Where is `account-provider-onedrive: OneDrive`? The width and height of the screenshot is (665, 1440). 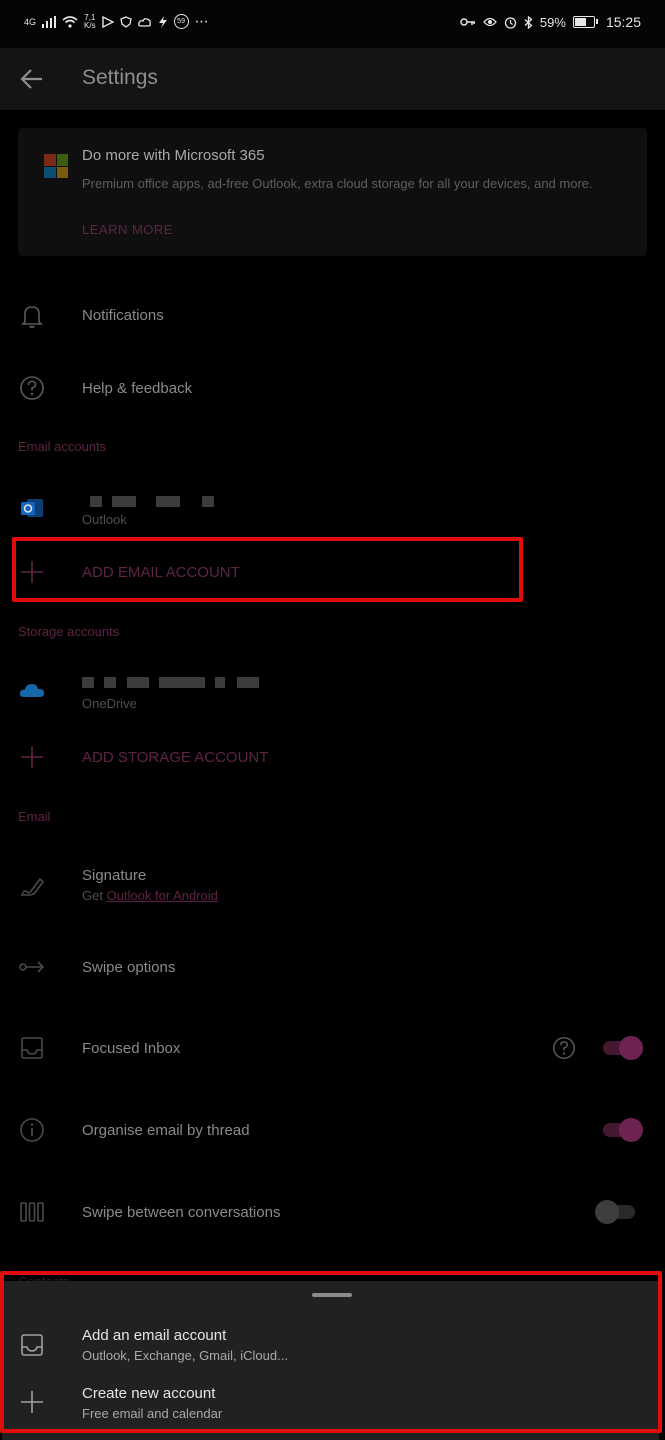
account-provider-onedrive: OneDrive is located at coordinates (109, 703).